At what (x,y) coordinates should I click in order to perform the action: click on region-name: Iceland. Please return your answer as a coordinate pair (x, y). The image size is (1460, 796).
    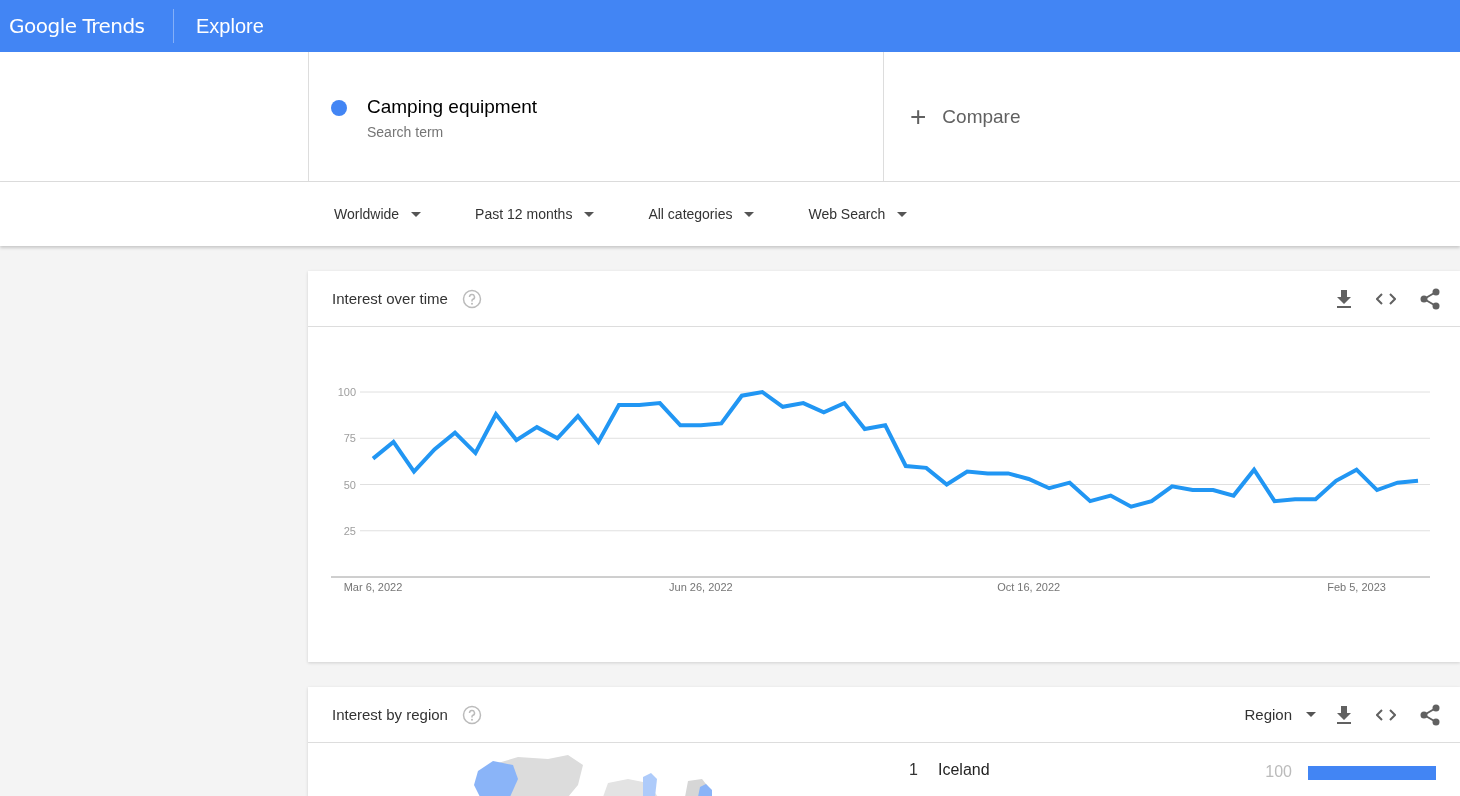
    Looking at the image, I should click on (964, 770).